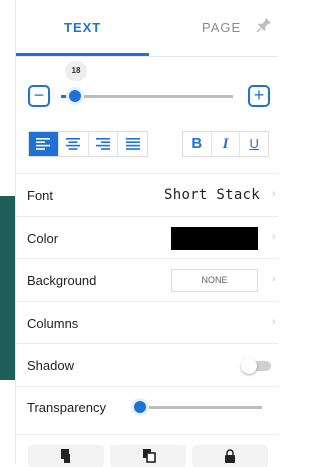  Describe the element at coordinates (259, 96) in the screenshot. I see `increase-size-button: +` at that location.